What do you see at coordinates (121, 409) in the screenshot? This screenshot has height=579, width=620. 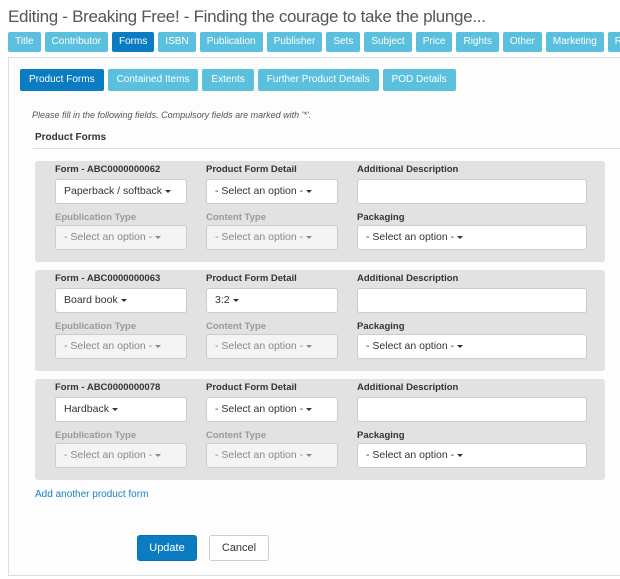 I see `form-select: Hardback` at bounding box center [121, 409].